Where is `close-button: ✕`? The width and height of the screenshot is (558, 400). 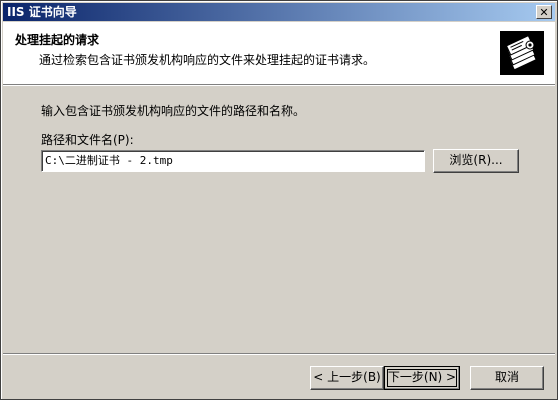
close-button: ✕ is located at coordinates (544, 12).